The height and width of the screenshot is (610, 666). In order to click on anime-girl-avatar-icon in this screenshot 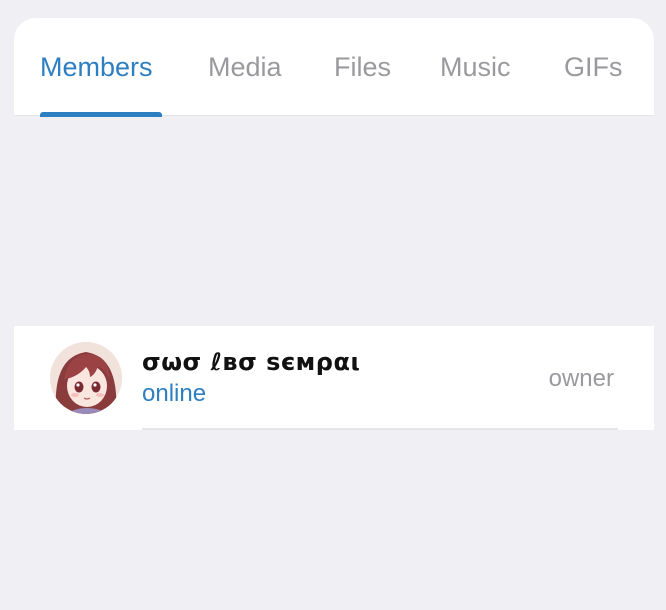, I will do `click(86, 378)`.